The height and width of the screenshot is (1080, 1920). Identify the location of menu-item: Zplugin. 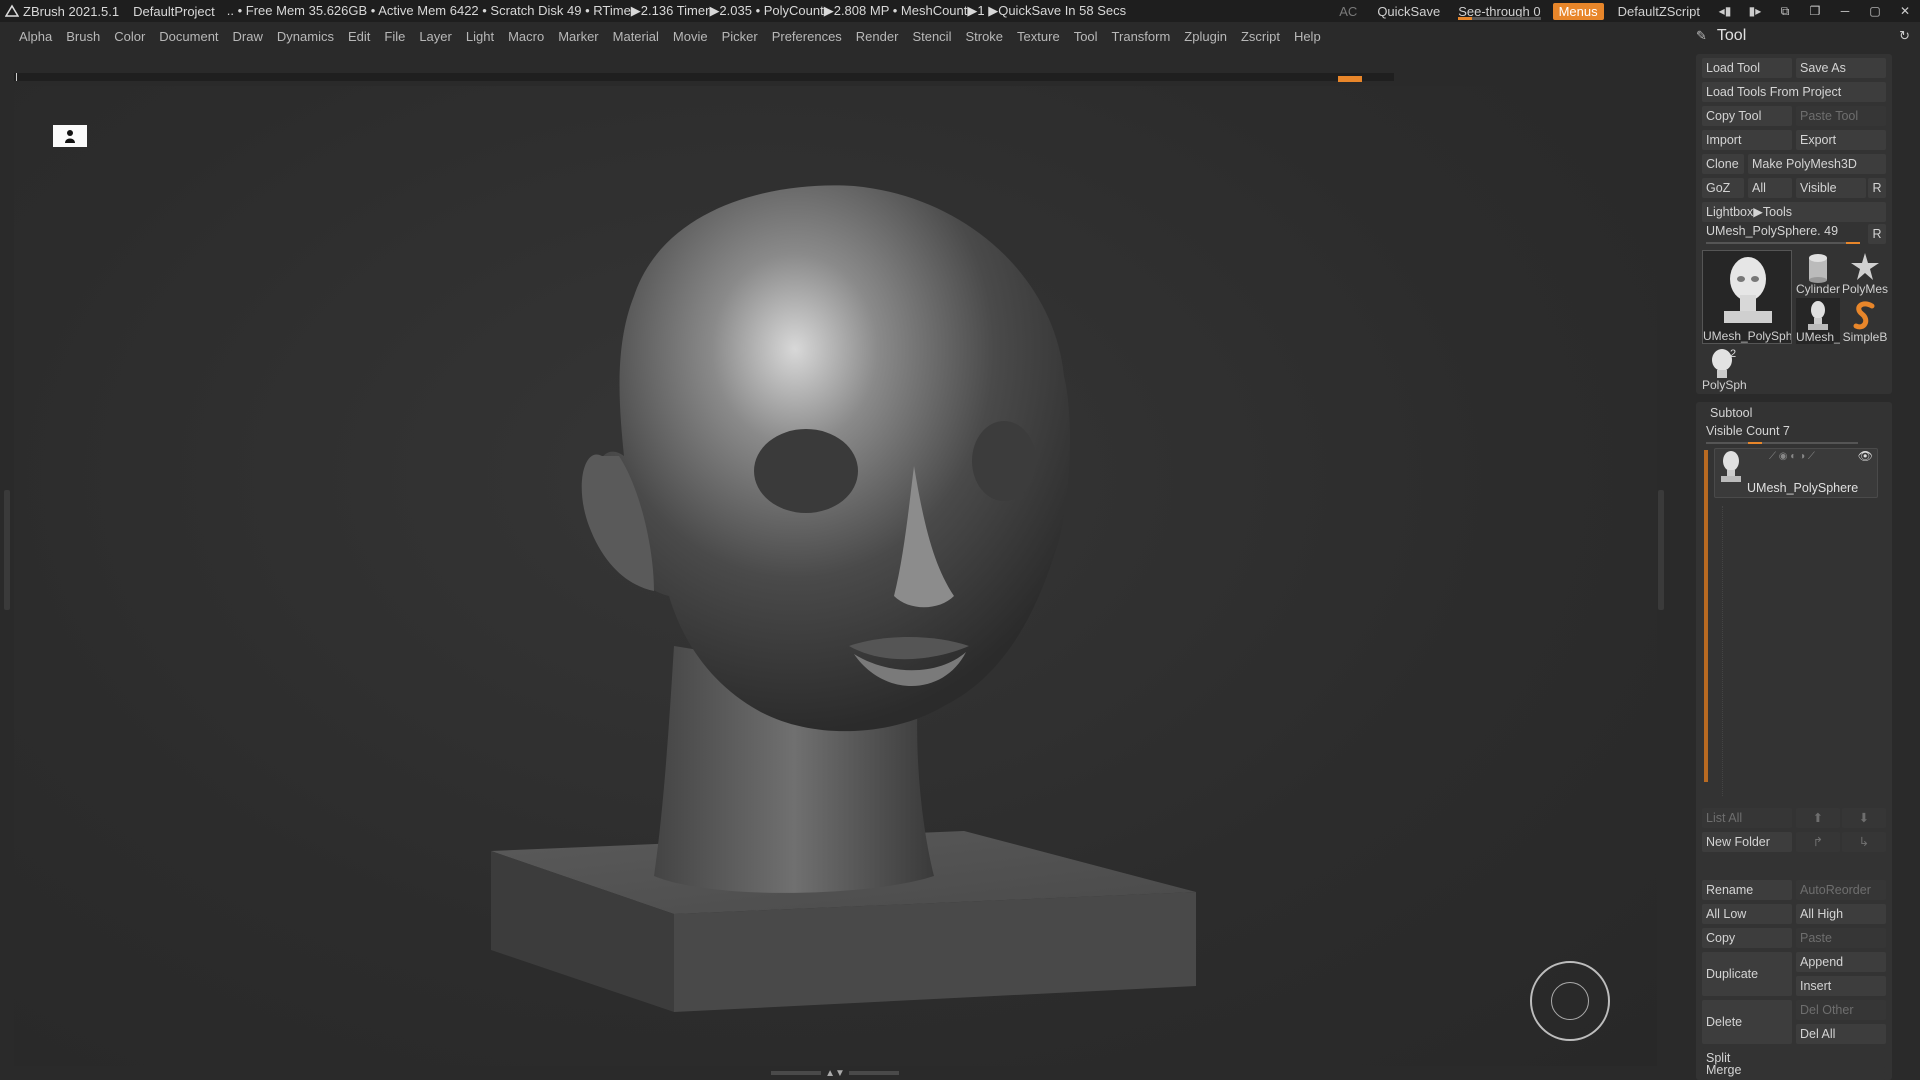
(1205, 36).